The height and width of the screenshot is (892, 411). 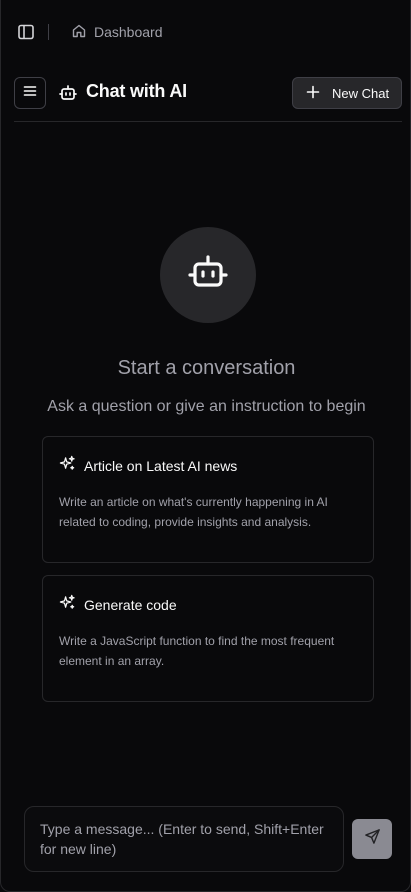 I want to click on send-icon, so click(x=372, y=839).